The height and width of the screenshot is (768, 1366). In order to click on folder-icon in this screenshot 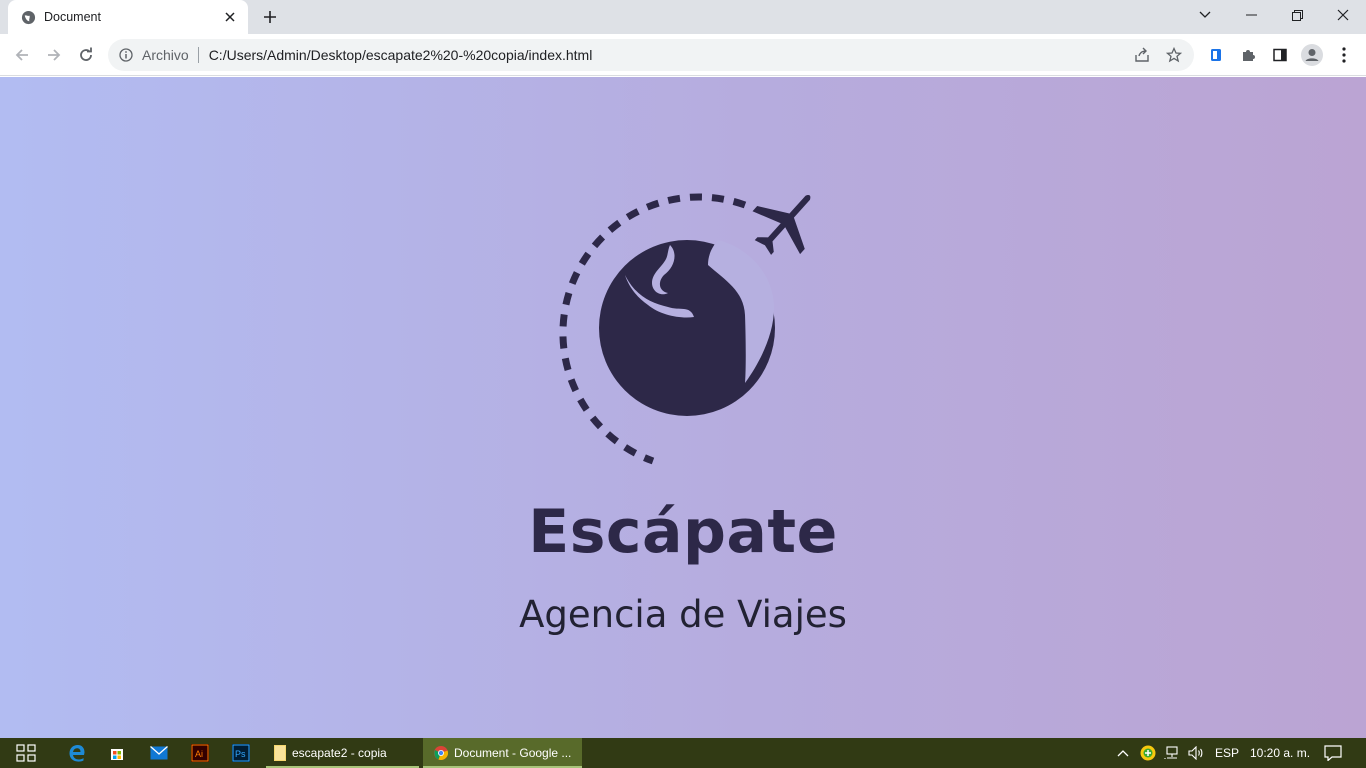, I will do `click(280, 753)`.